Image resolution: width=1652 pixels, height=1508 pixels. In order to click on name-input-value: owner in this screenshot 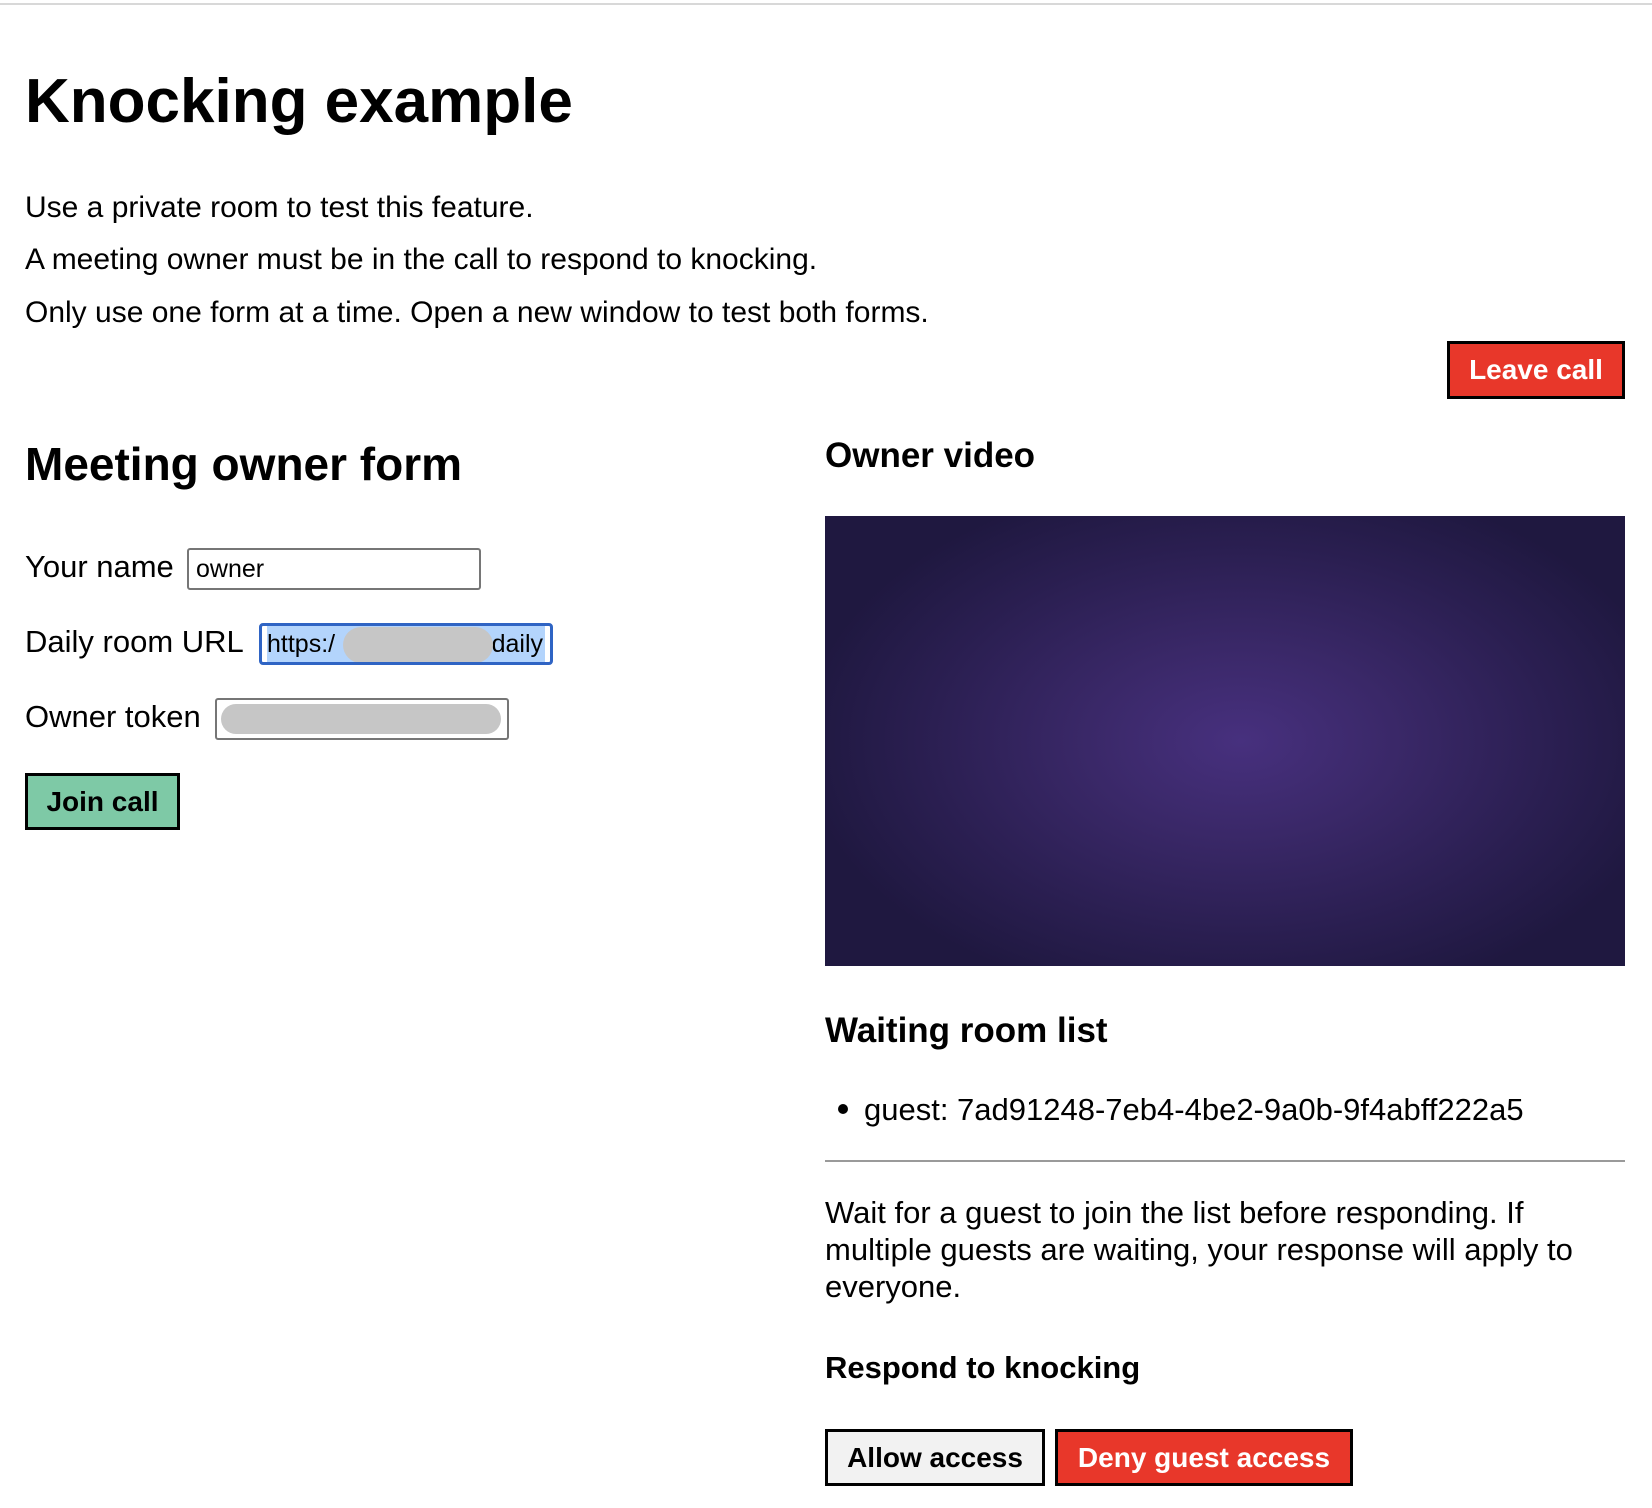, I will do `click(230, 568)`.